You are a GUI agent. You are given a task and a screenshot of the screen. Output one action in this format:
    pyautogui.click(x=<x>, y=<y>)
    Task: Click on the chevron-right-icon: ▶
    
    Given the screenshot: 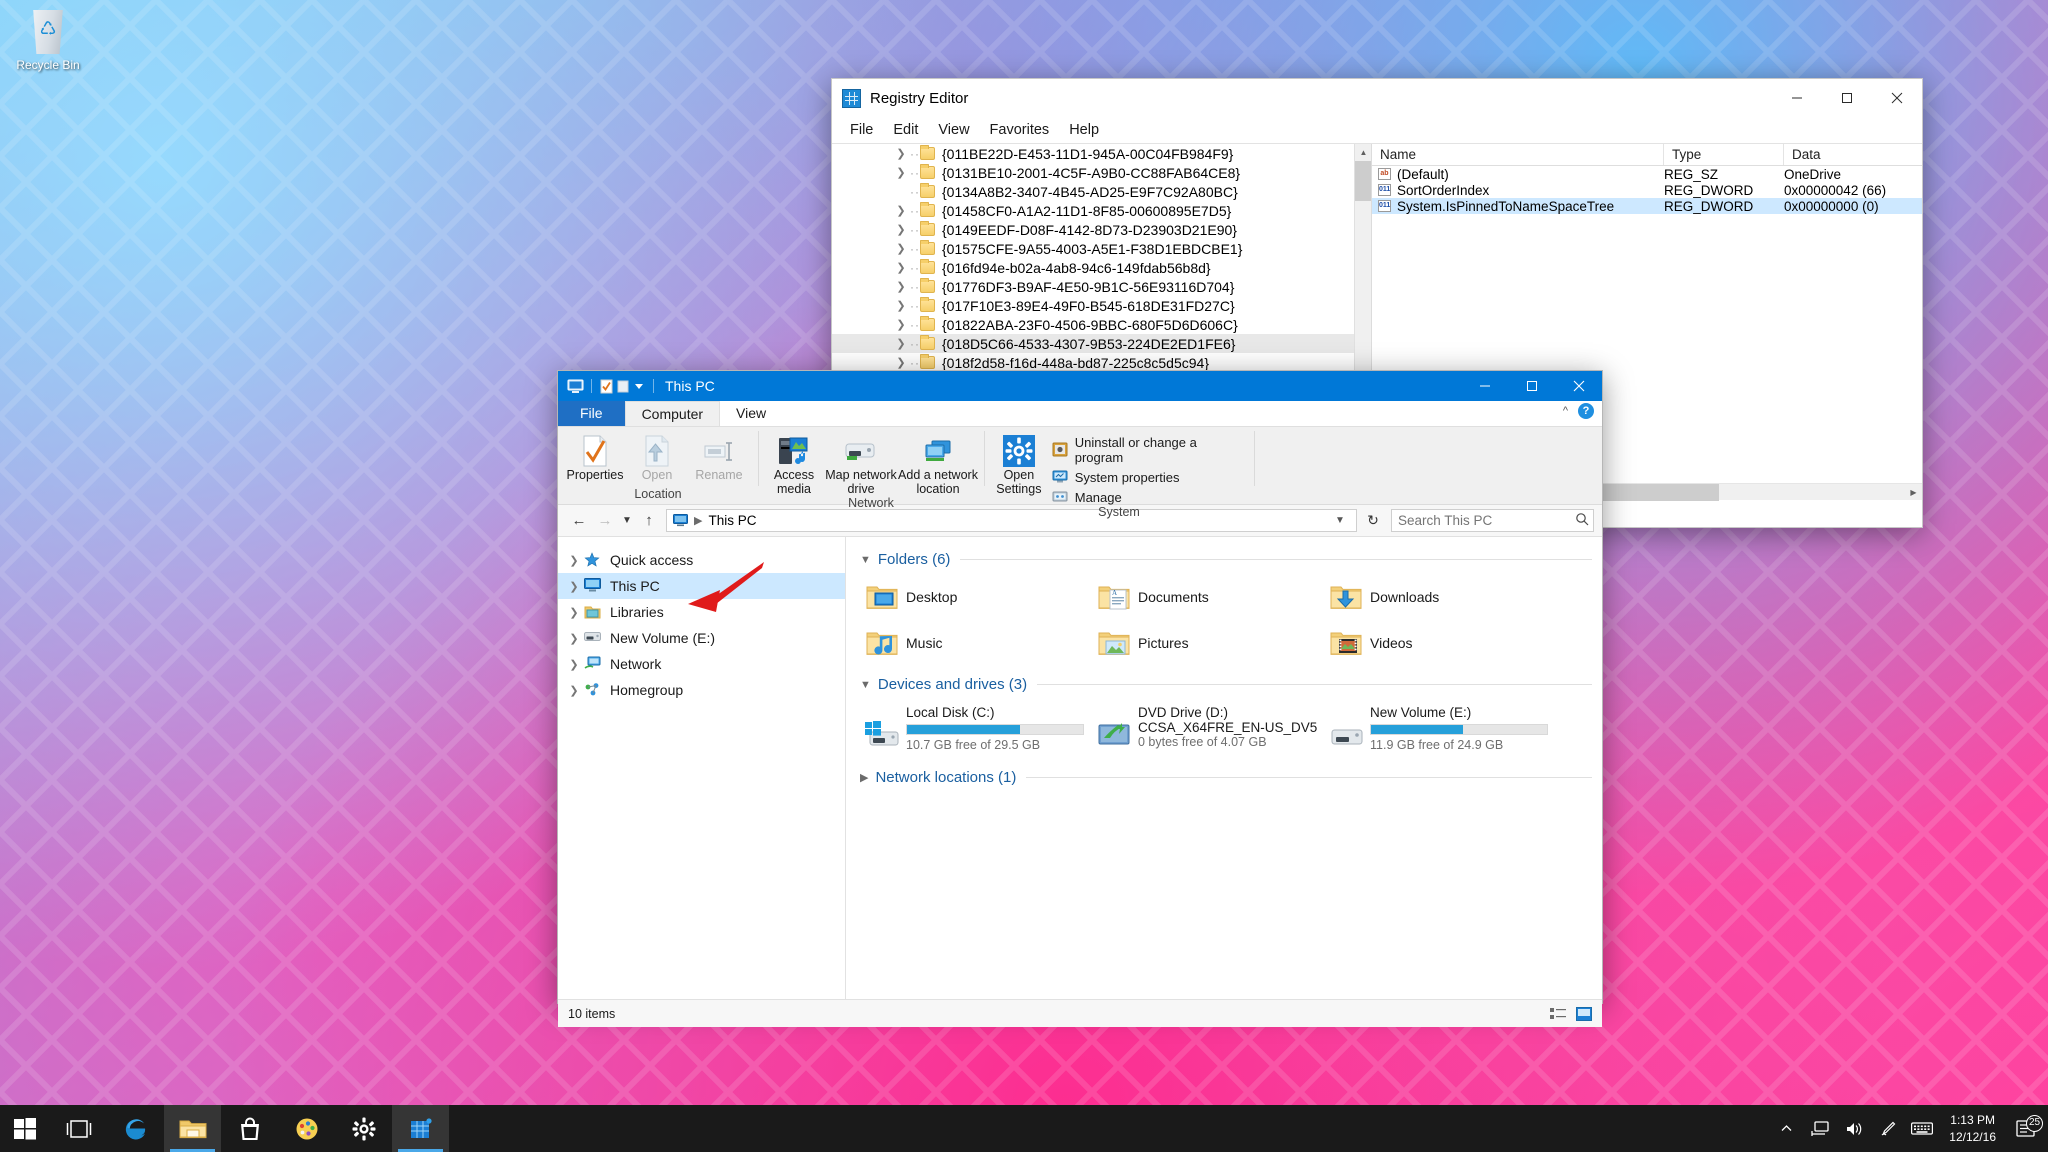 What is the action you would take?
    pyautogui.click(x=864, y=777)
    